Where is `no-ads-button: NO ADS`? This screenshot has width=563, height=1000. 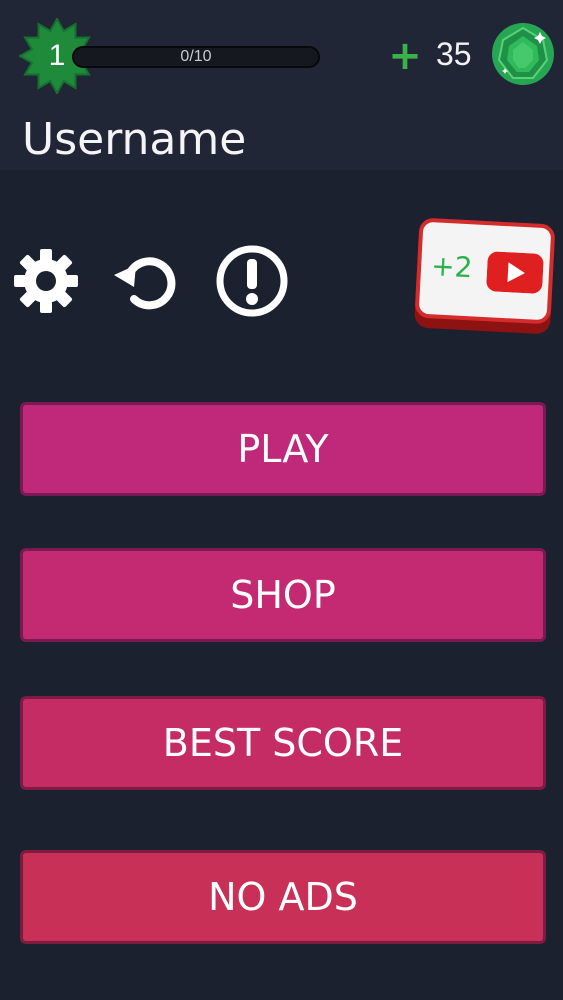 no-ads-button: NO ADS is located at coordinates (283, 897).